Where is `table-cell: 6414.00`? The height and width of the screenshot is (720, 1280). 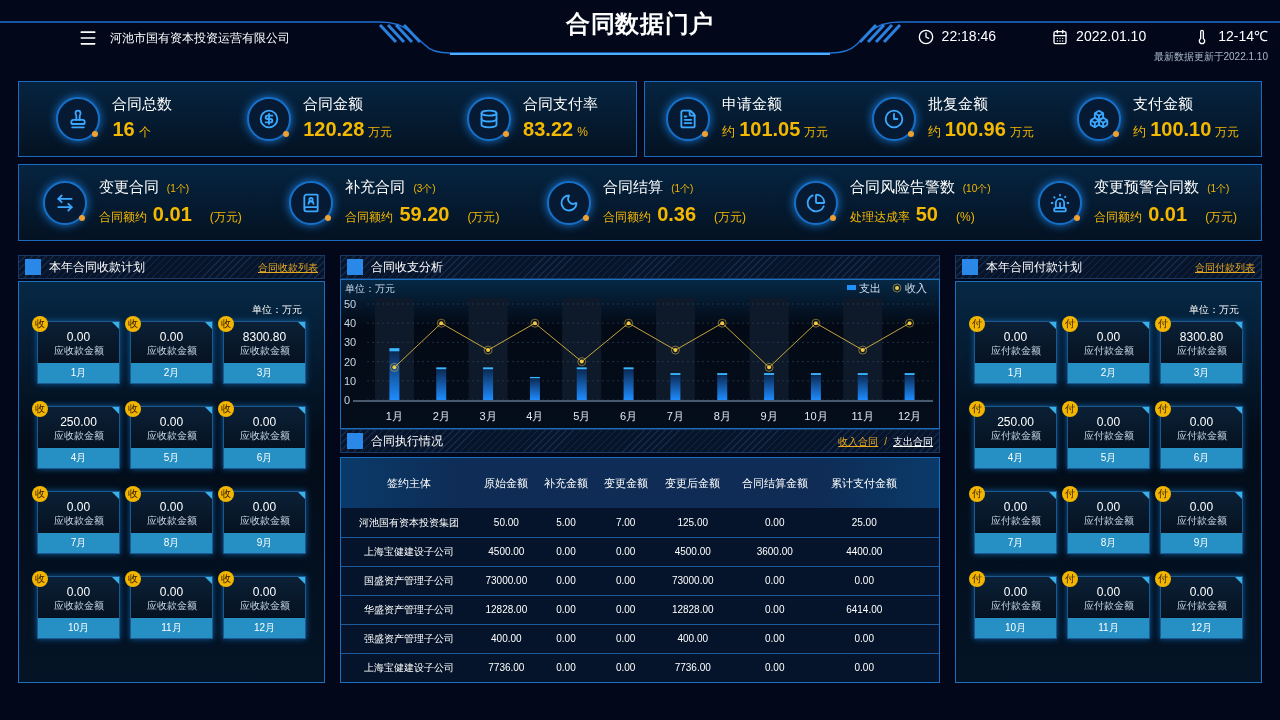
table-cell: 6414.00 is located at coordinates (864, 609).